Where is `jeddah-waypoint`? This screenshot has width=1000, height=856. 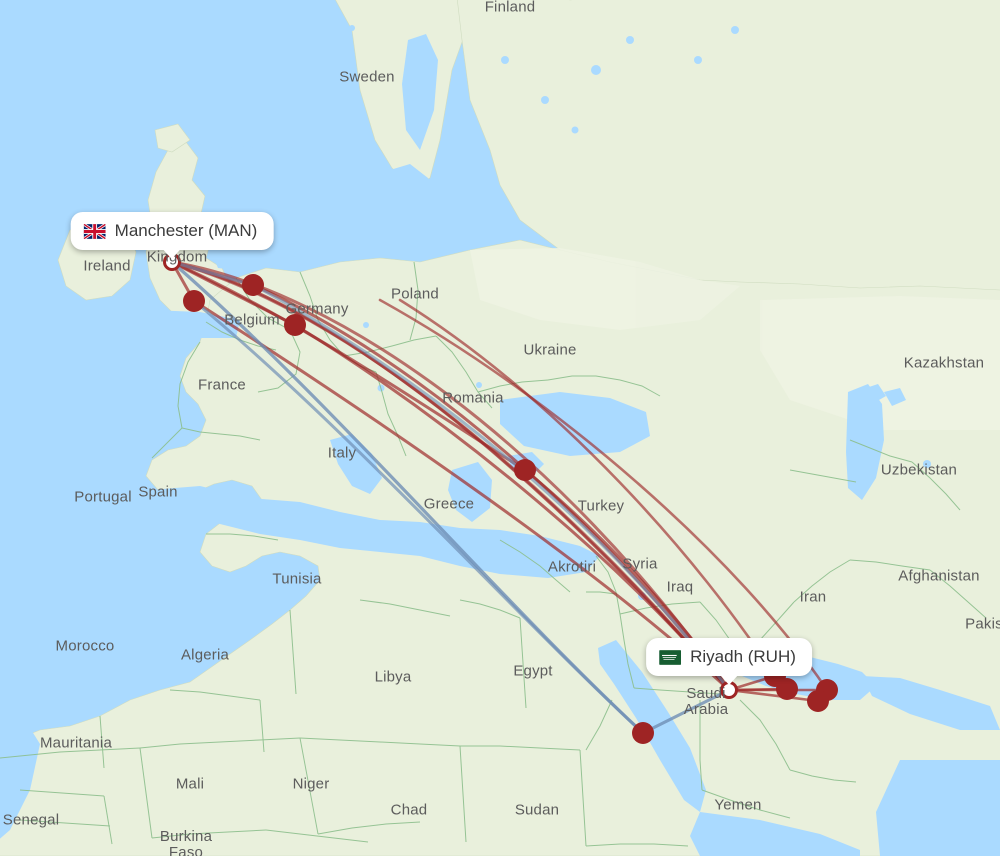
jeddah-waypoint is located at coordinates (643, 733).